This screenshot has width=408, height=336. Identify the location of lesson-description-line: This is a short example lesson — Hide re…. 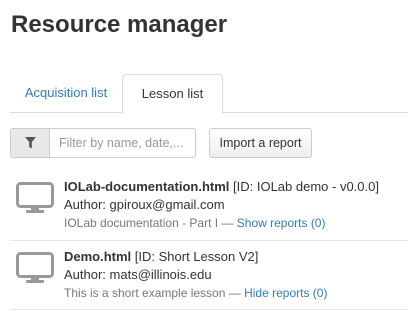
(236, 293).